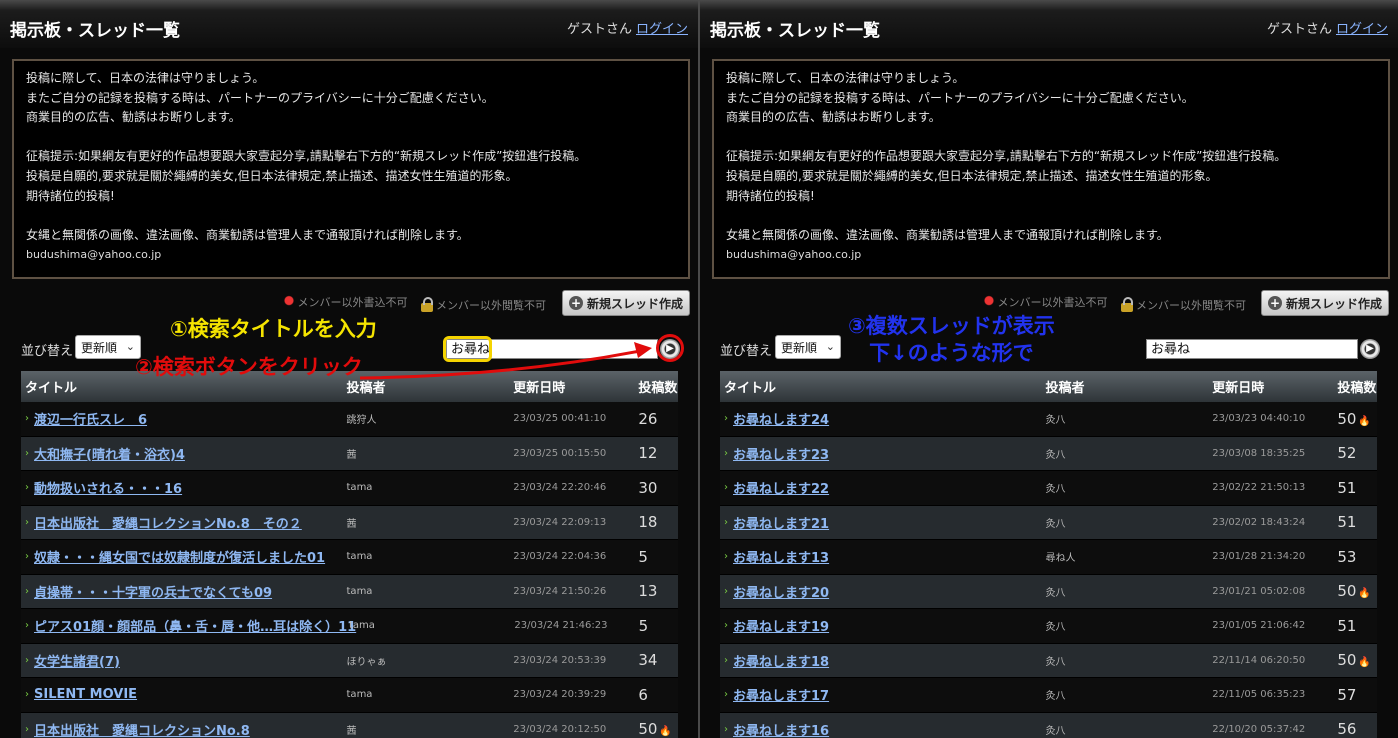 The width and height of the screenshot is (1398, 738). What do you see at coordinates (951, 340) in the screenshot?
I see `annotation-step3: ③複数スレッドが表示 下↓のような形で` at bounding box center [951, 340].